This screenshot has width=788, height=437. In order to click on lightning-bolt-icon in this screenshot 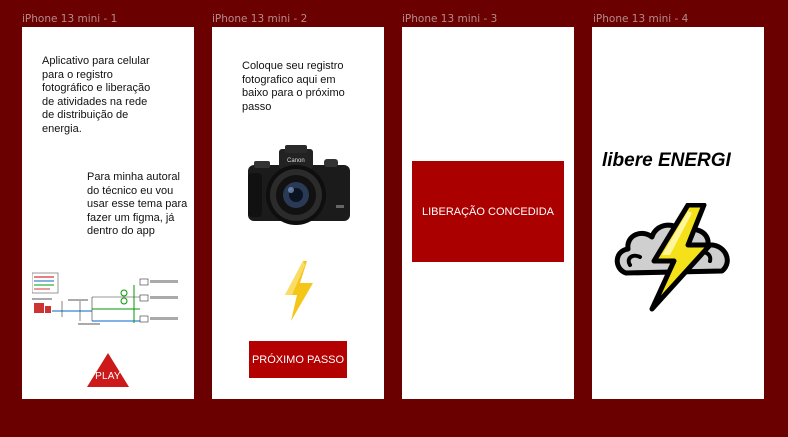, I will do `click(299, 291)`.